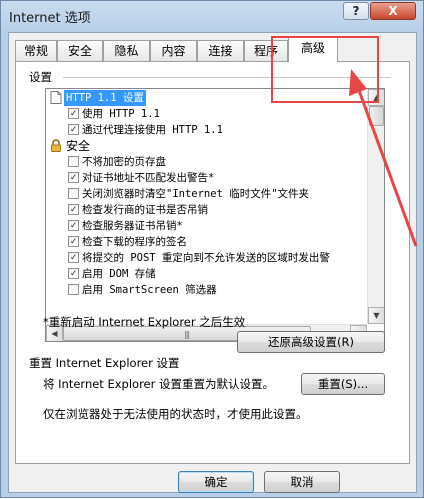 Image resolution: width=424 pixels, height=499 pixels. Describe the element at coordinates (383, 158) in the screenshot. I see `annotation-arrow-icon` at that location.